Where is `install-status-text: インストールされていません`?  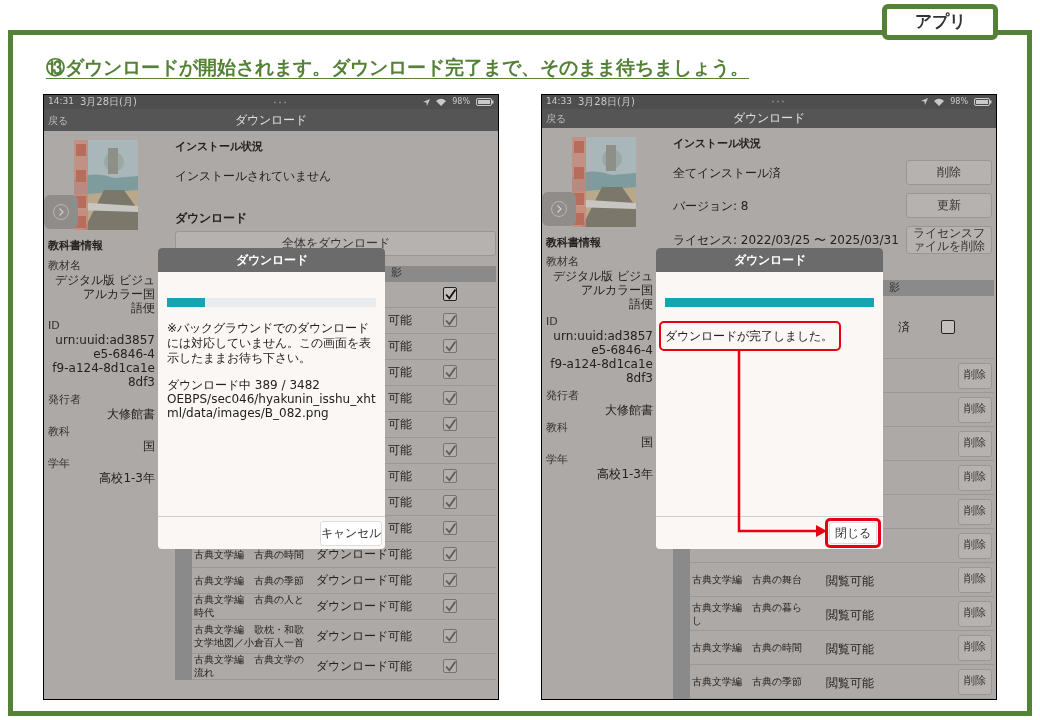
install-status-text: インストールされていません is located at coordinates (253, 176).